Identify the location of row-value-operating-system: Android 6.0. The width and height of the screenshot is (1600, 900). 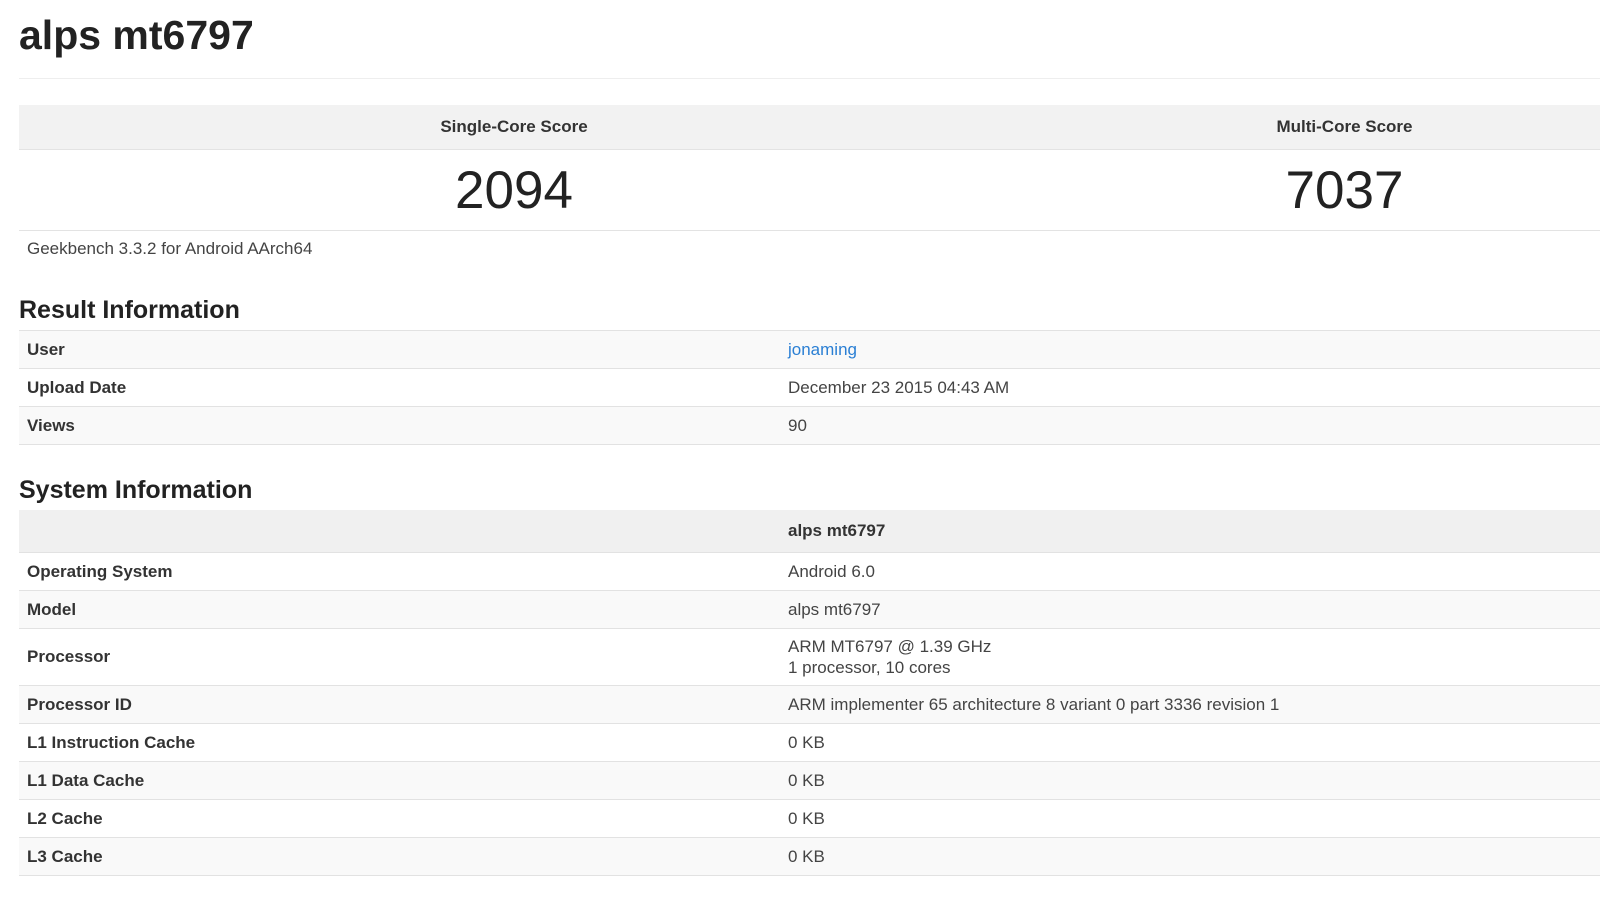
(1190, 571).